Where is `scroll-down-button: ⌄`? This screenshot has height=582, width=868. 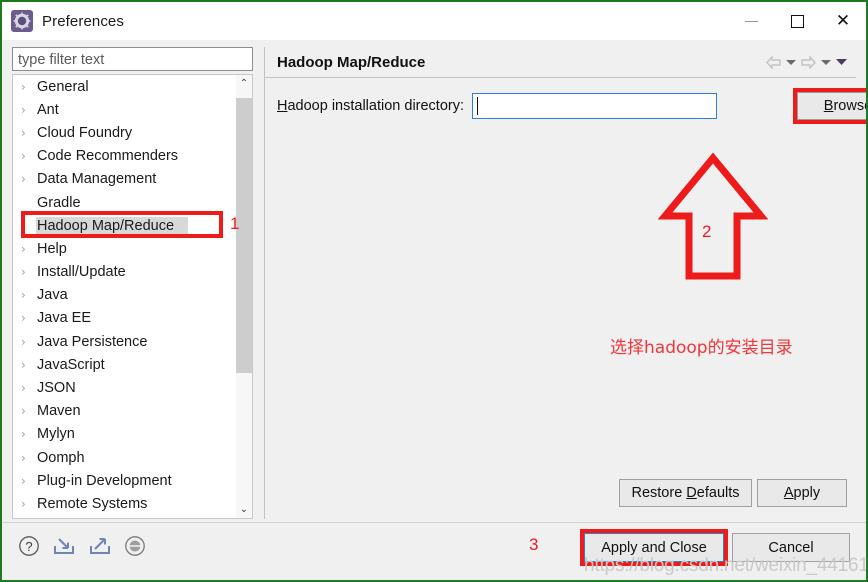
scroll-down-button: ⌄ is located at coordinates (244, 509).